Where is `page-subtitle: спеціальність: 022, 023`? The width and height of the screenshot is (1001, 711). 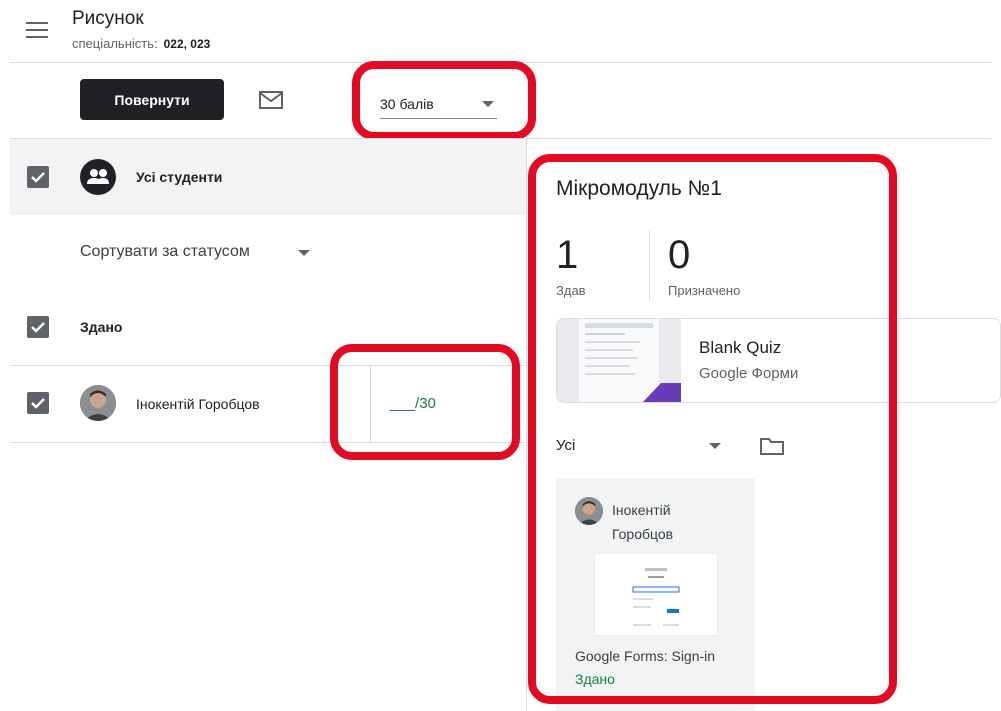
page-subtitle: спеціальність: 022, 023 is located at coordinates (141, 43).